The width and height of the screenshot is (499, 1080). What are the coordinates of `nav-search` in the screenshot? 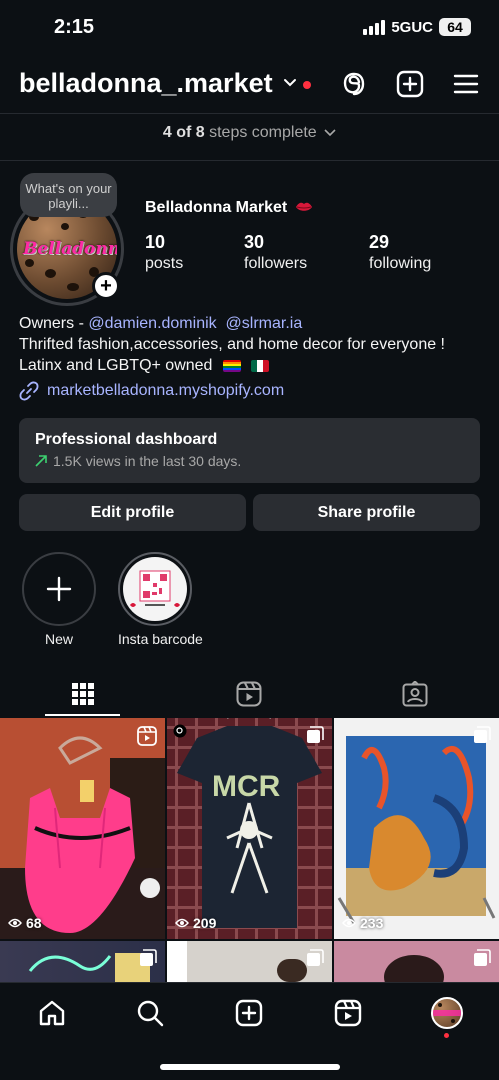 It's located at (150, 1013).